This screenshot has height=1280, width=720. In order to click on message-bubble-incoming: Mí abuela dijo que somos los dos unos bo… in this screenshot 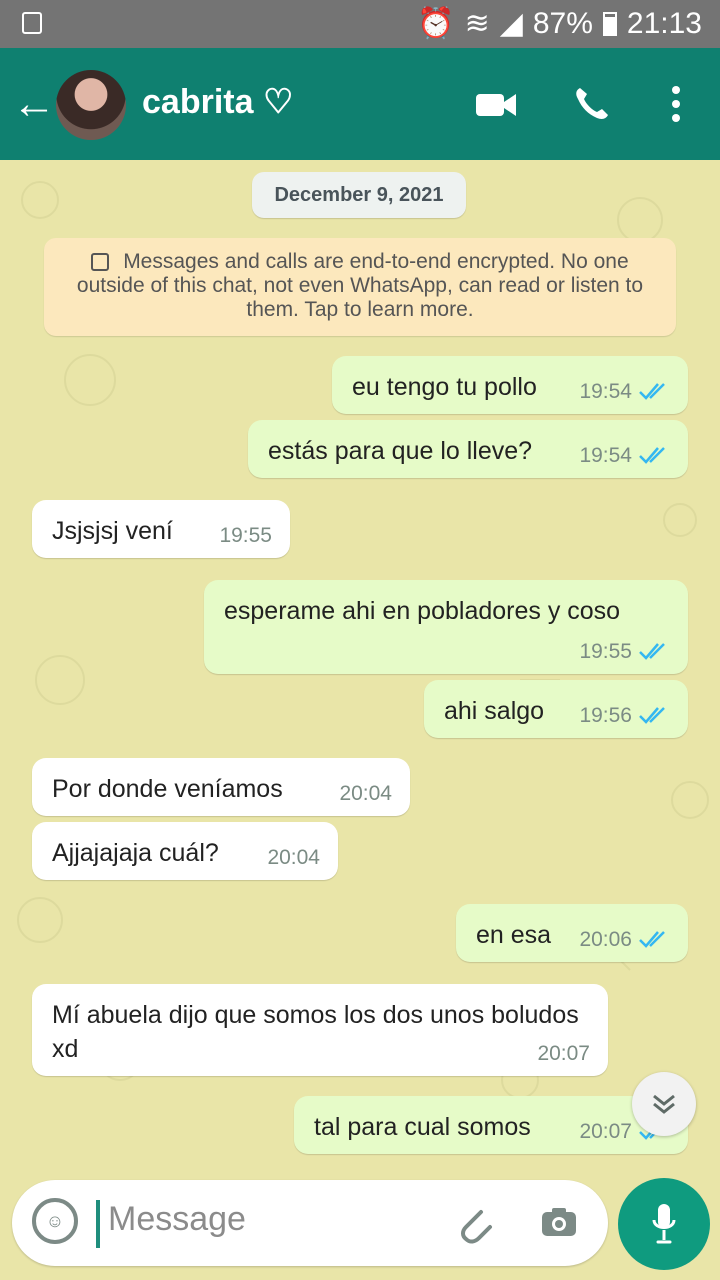, I will do `click(320, 1030)`.